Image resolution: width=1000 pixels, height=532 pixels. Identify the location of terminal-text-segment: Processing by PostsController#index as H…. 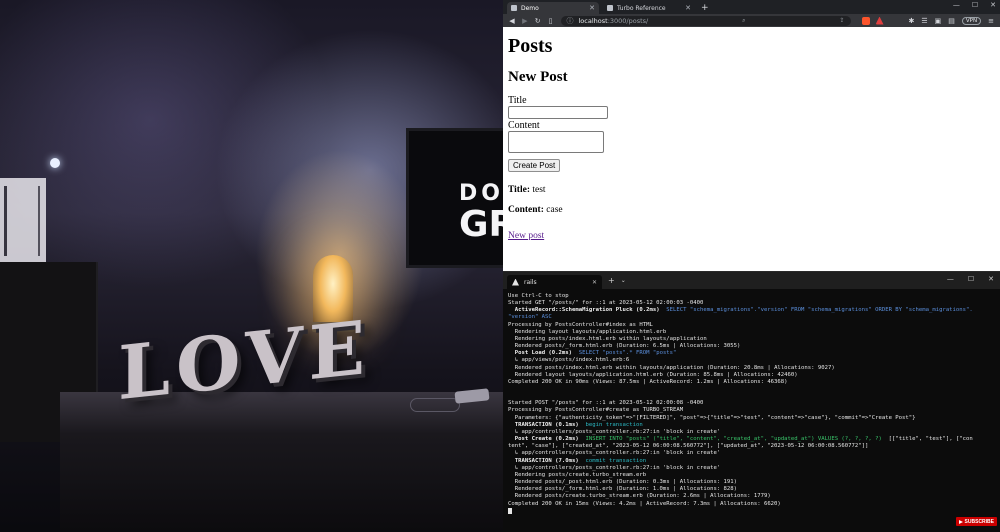
(580, 324).